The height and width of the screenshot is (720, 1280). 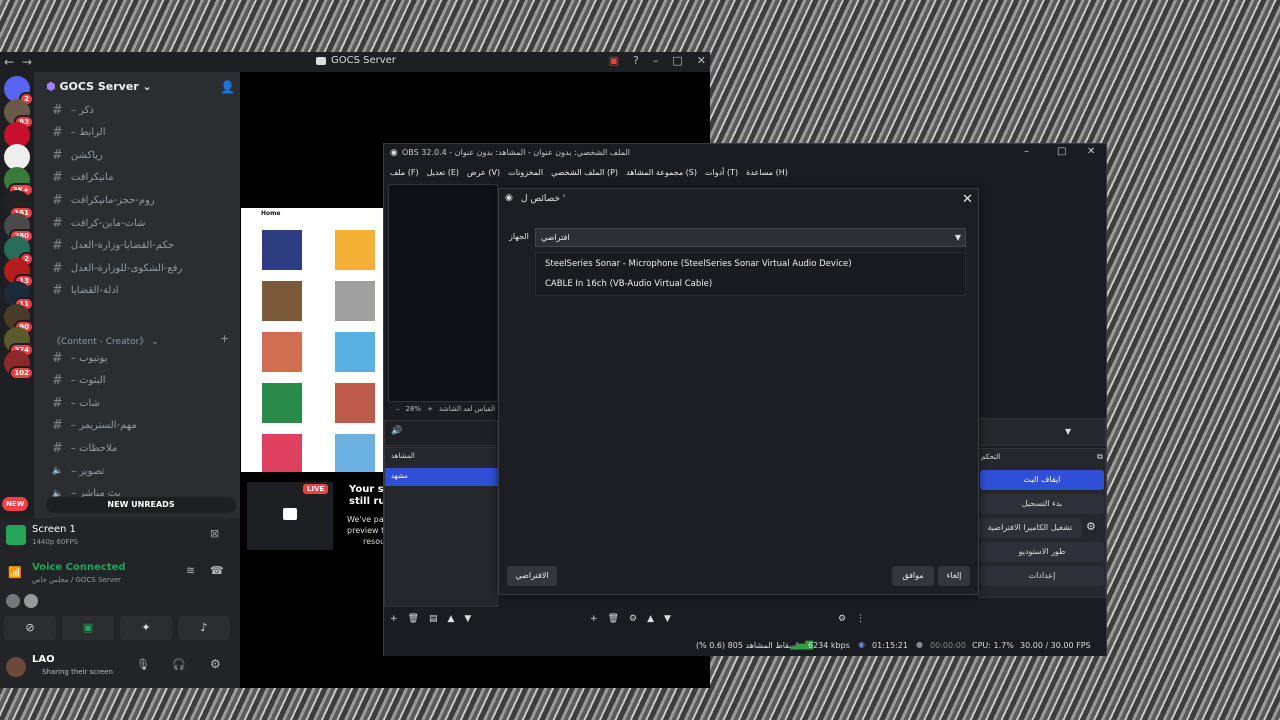 What do you see at coordinates (954, 576) in the screenshot?
I see `cancel-button: إلغاء` at bounding box center [954, 576].